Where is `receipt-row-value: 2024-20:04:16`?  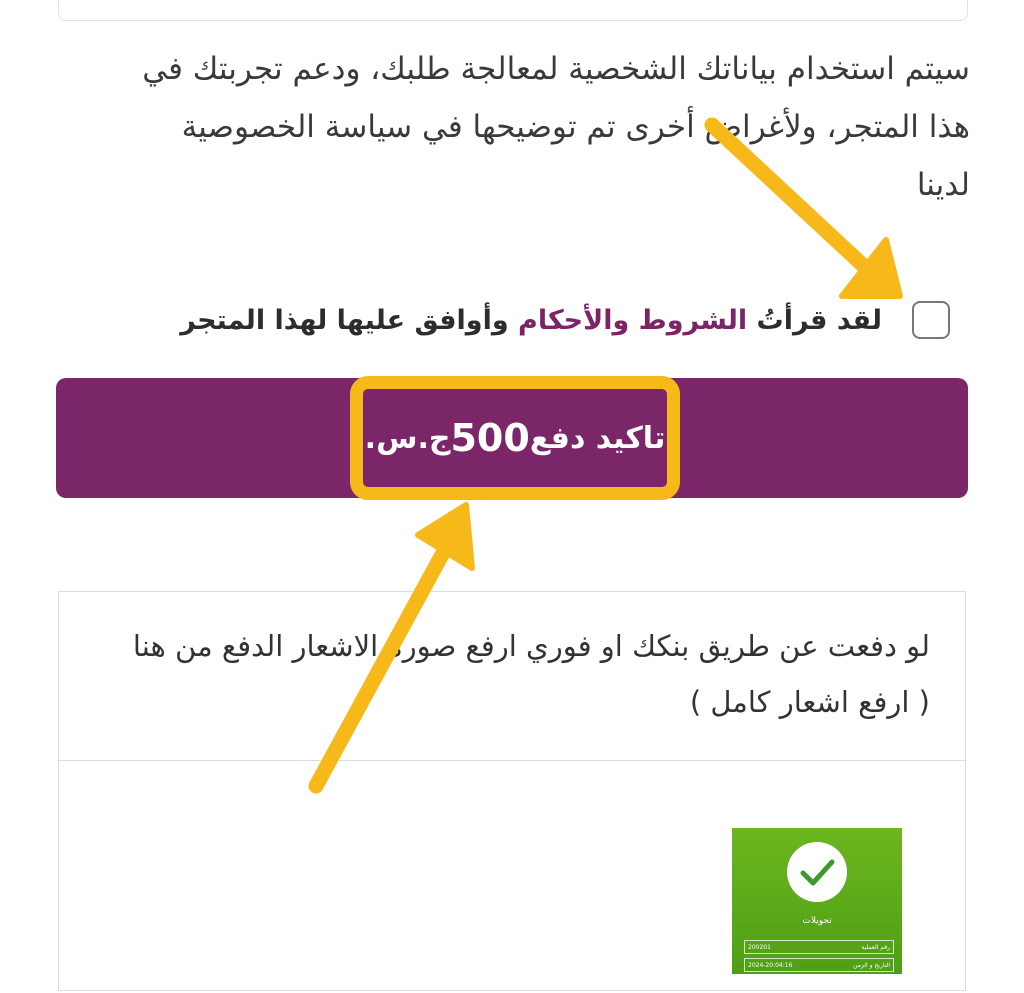 receipt-row-value: 2024-20:04:16 is located at coordinates (770, 965).